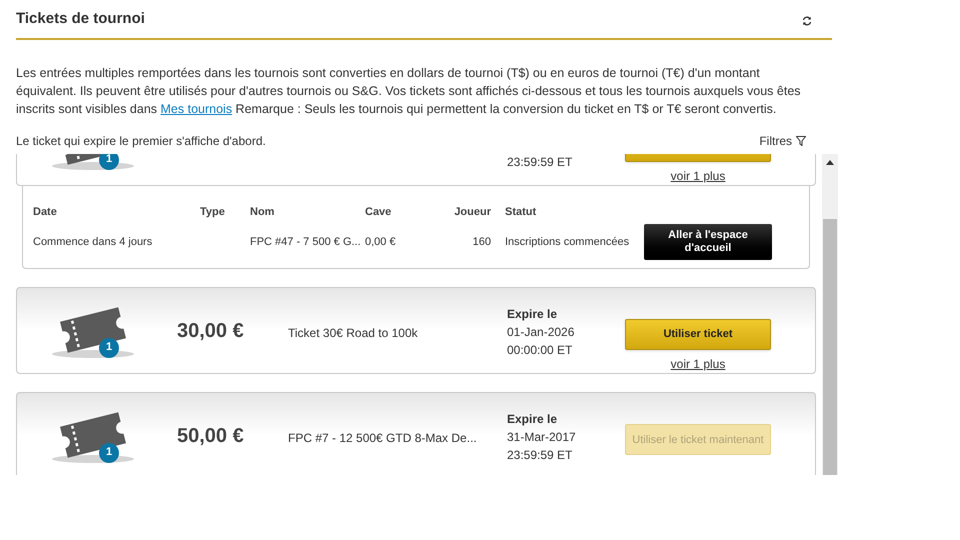  Describe the element at coordinates (541, 332) in the screenshot. I see `expiry-date: 01-Jan-2026` at that location.